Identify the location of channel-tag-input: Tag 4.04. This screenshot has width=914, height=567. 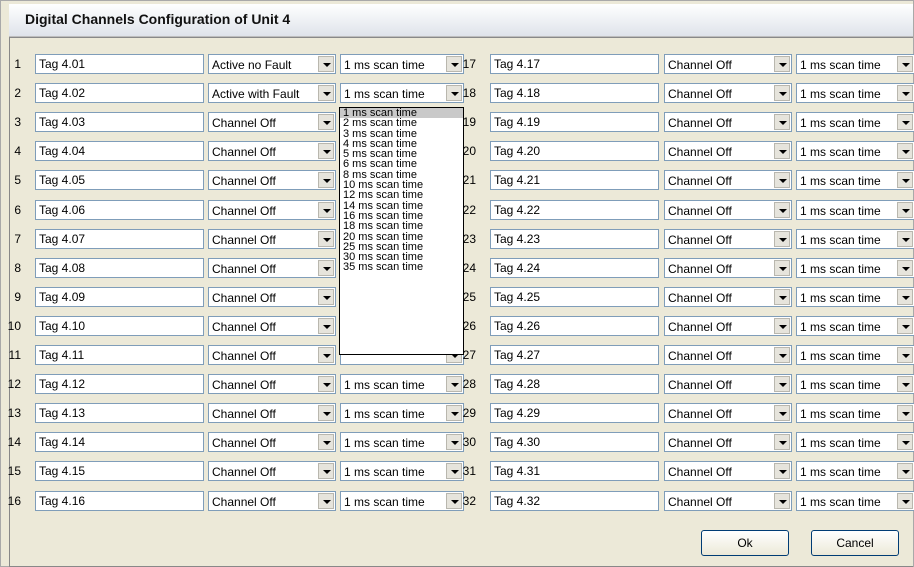
(119, 151).